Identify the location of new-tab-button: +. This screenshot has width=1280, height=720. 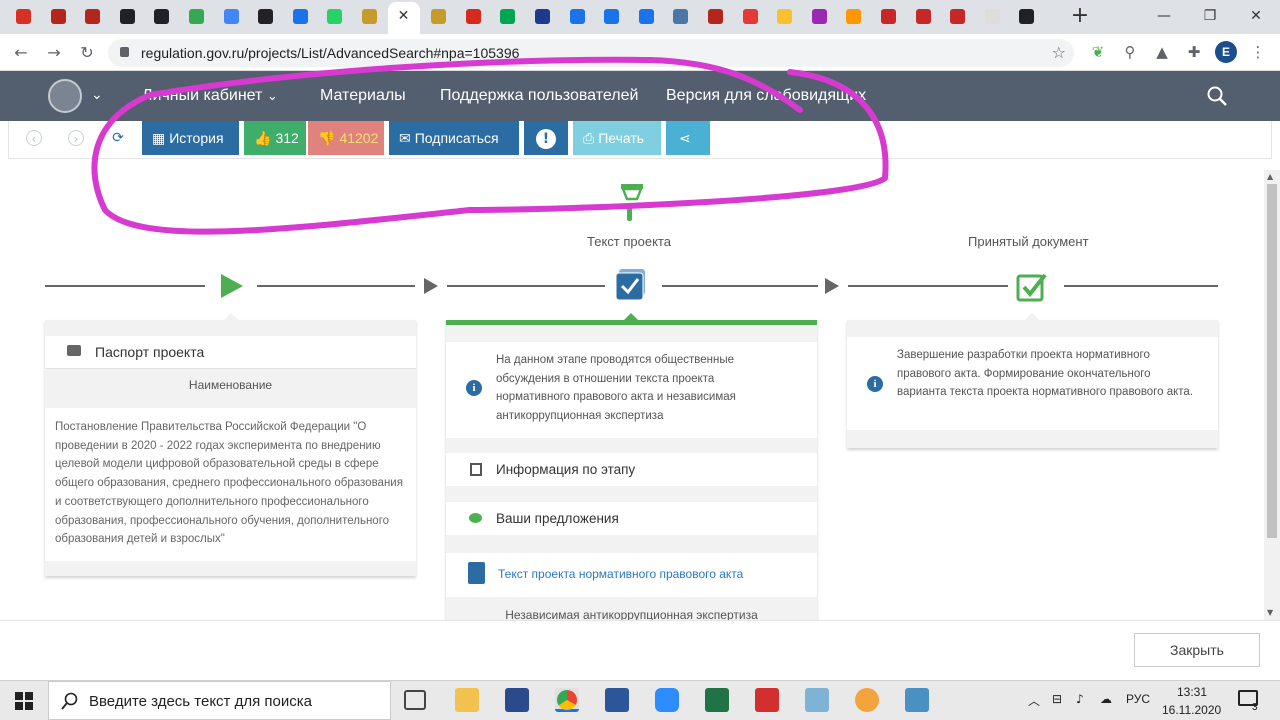
(1080, 16).